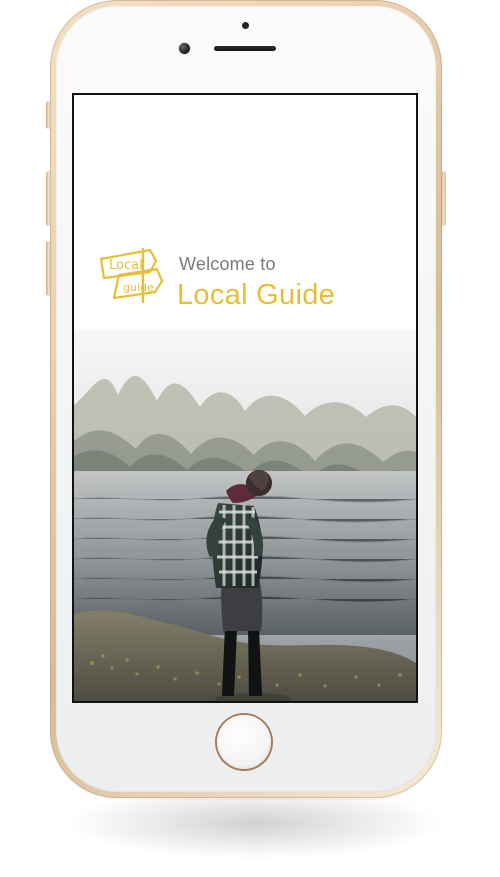 This screenshot has width=500, height=877. I want to click on logo-svg: Local guide, so click(131, 275).